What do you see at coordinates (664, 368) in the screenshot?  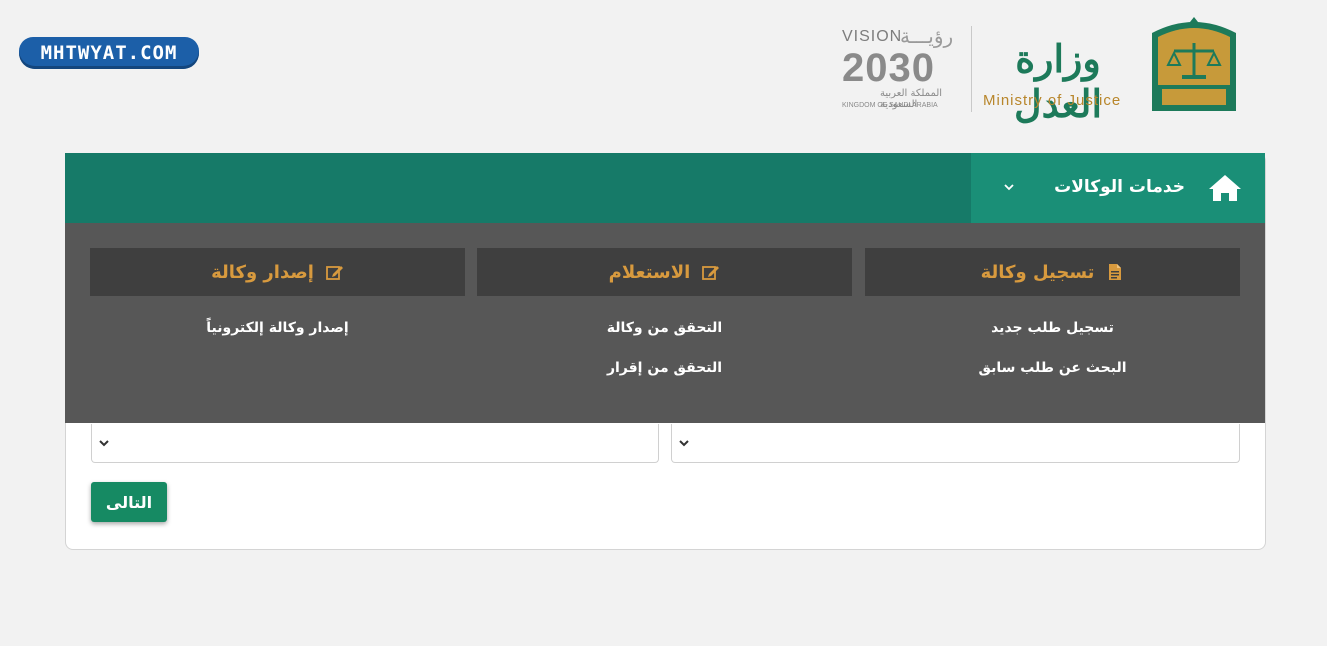 I see `menu-link-verify-acknowledgment: التحقق من إقرار` at bounding box center [664, 368].